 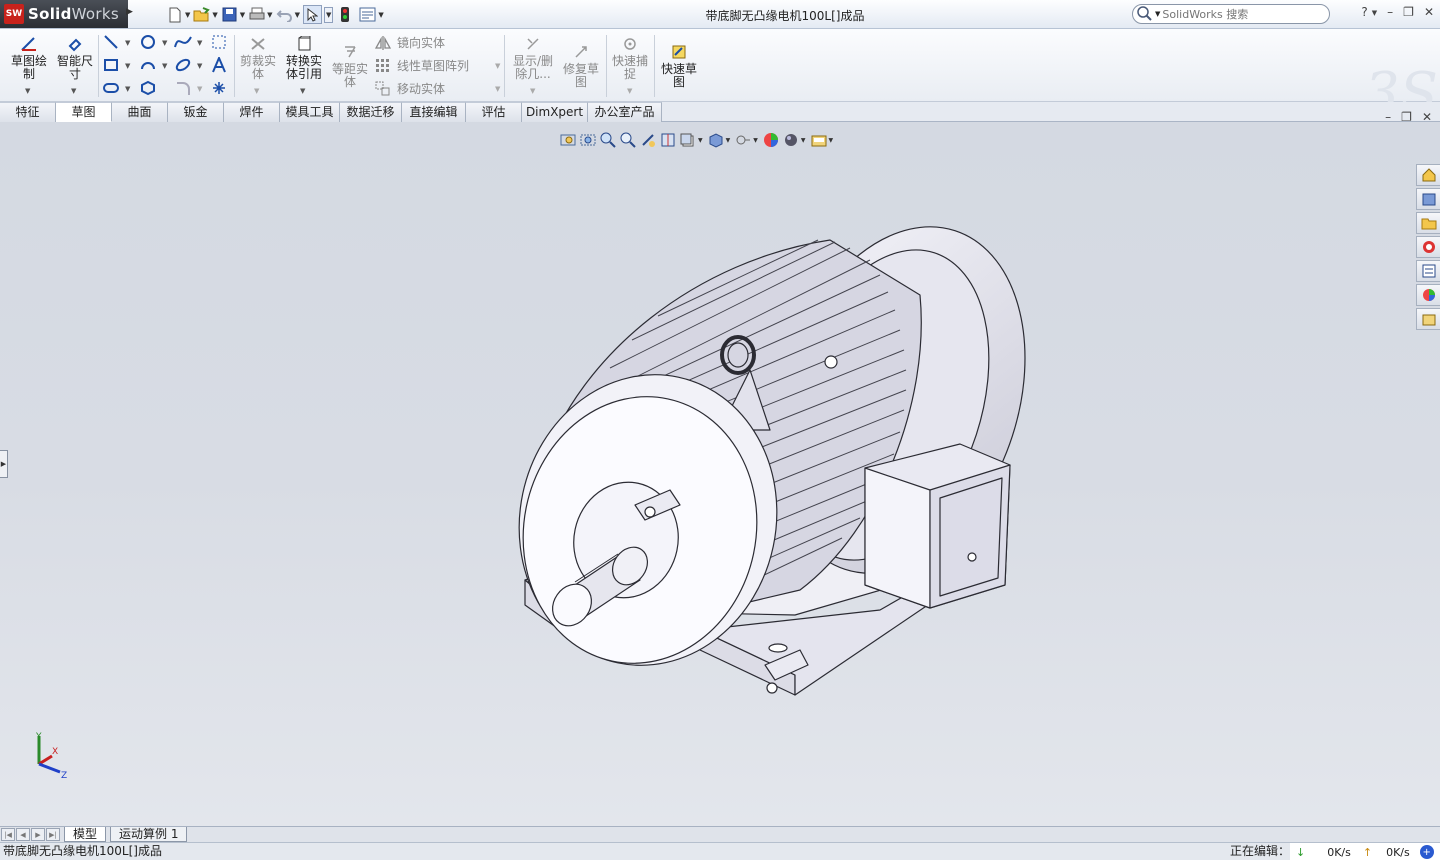 What do you see at coordinates (256, 91) in the screenshot?
I see `trim-dropdown-icon: ▼` at bounding box center [256, 91].